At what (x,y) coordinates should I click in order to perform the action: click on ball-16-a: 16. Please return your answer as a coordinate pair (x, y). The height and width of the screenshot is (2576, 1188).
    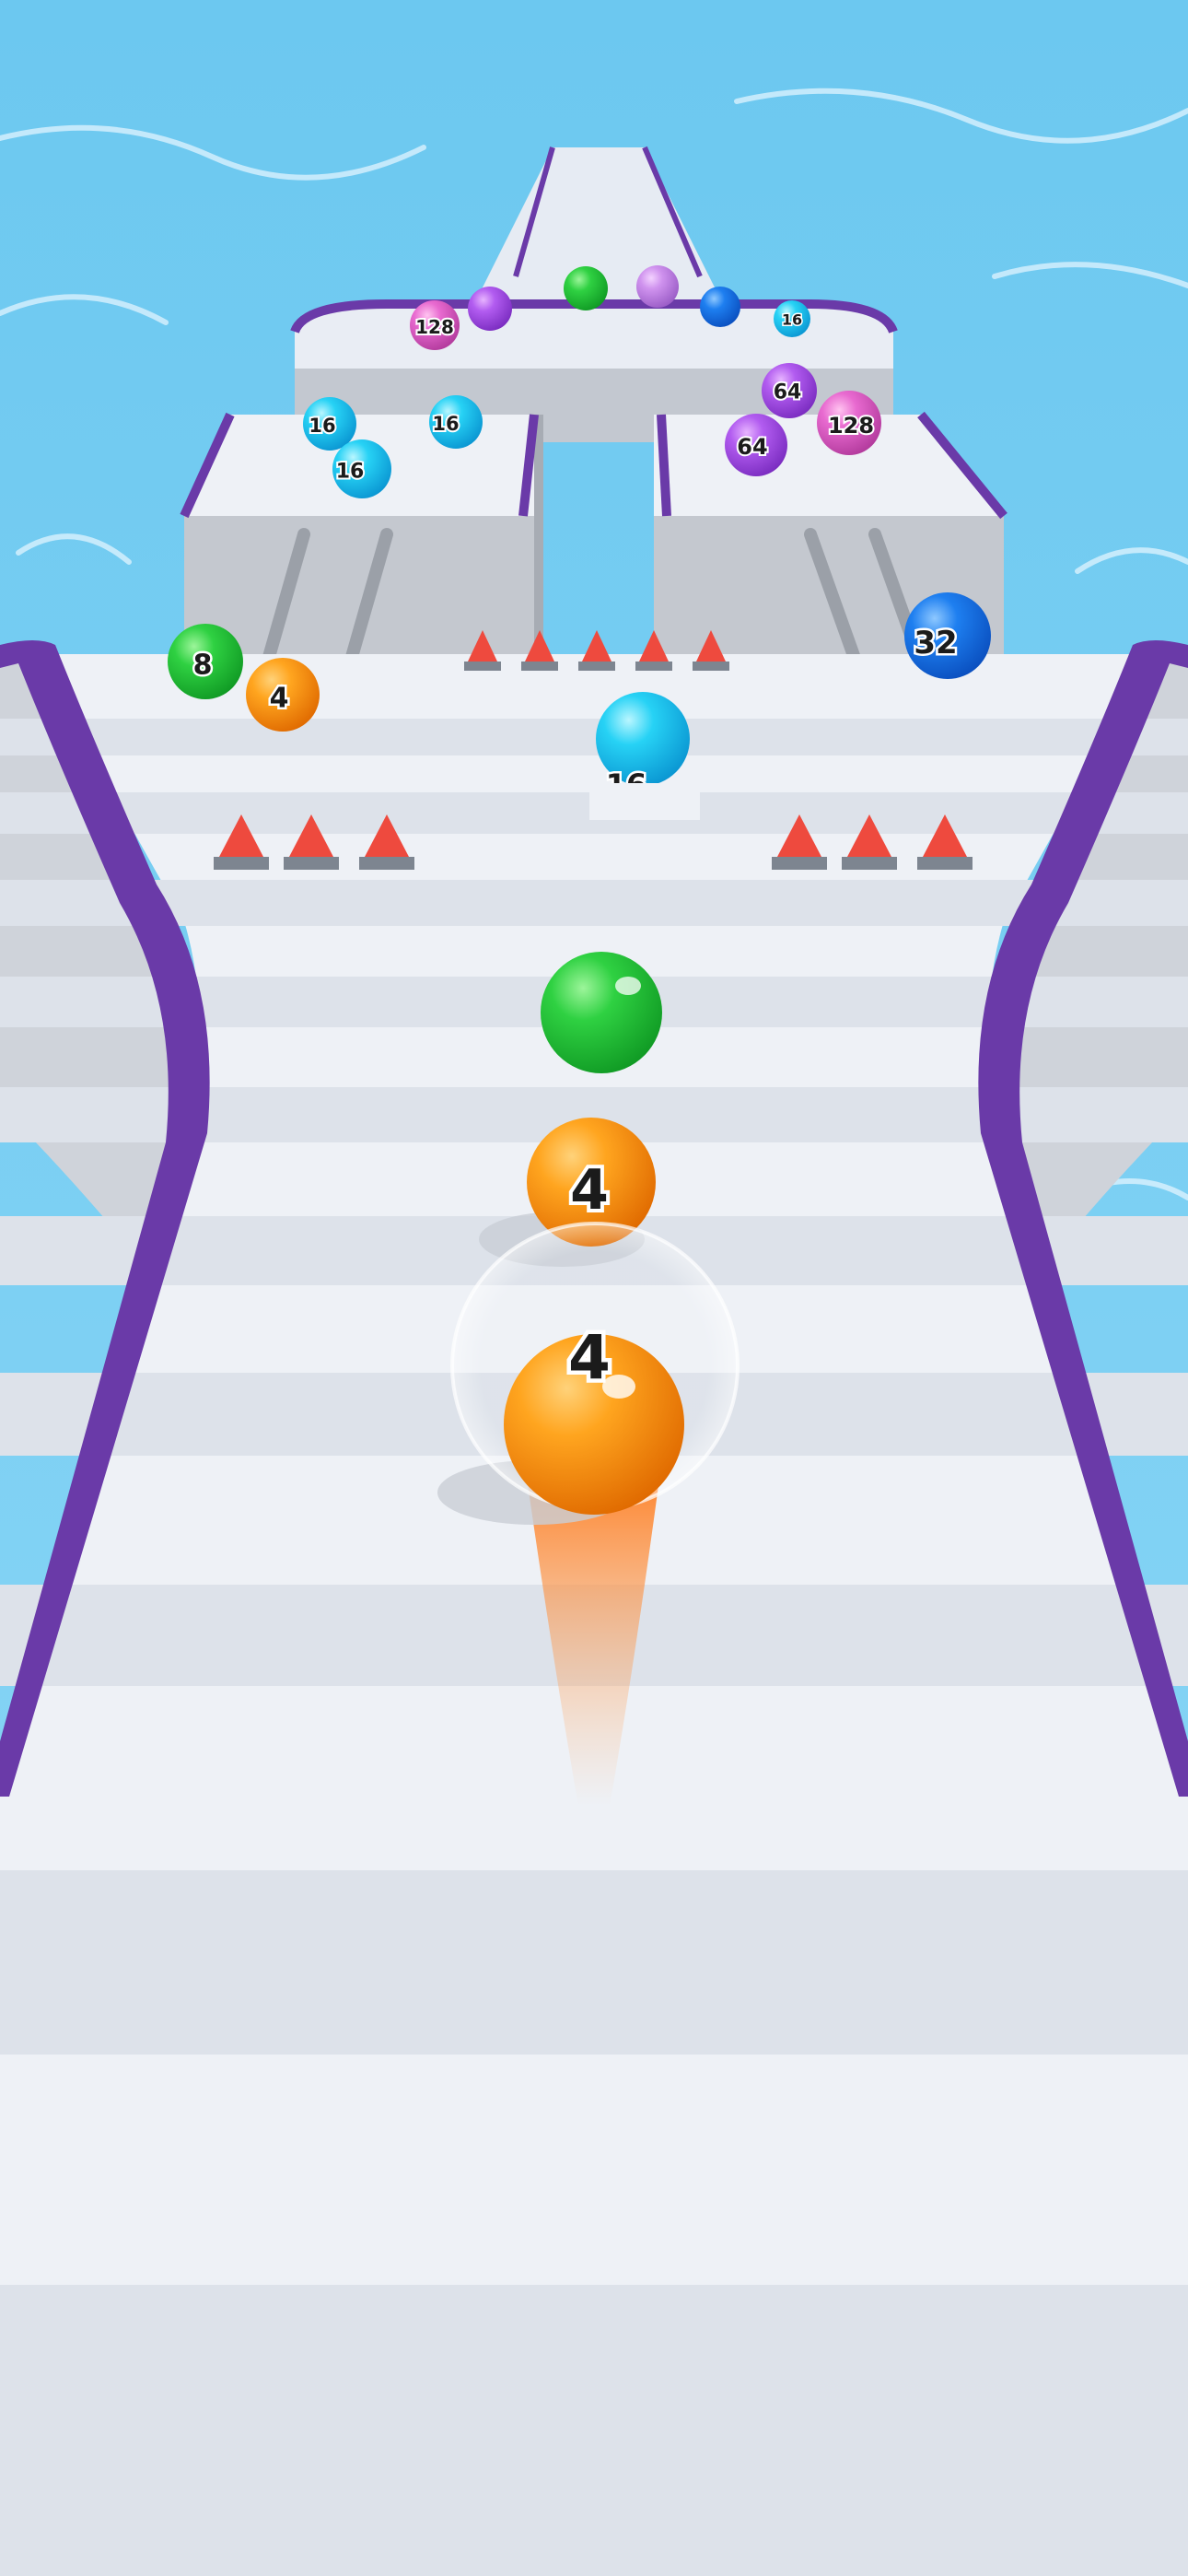
    Looking at the image, I should click on (329, 424).